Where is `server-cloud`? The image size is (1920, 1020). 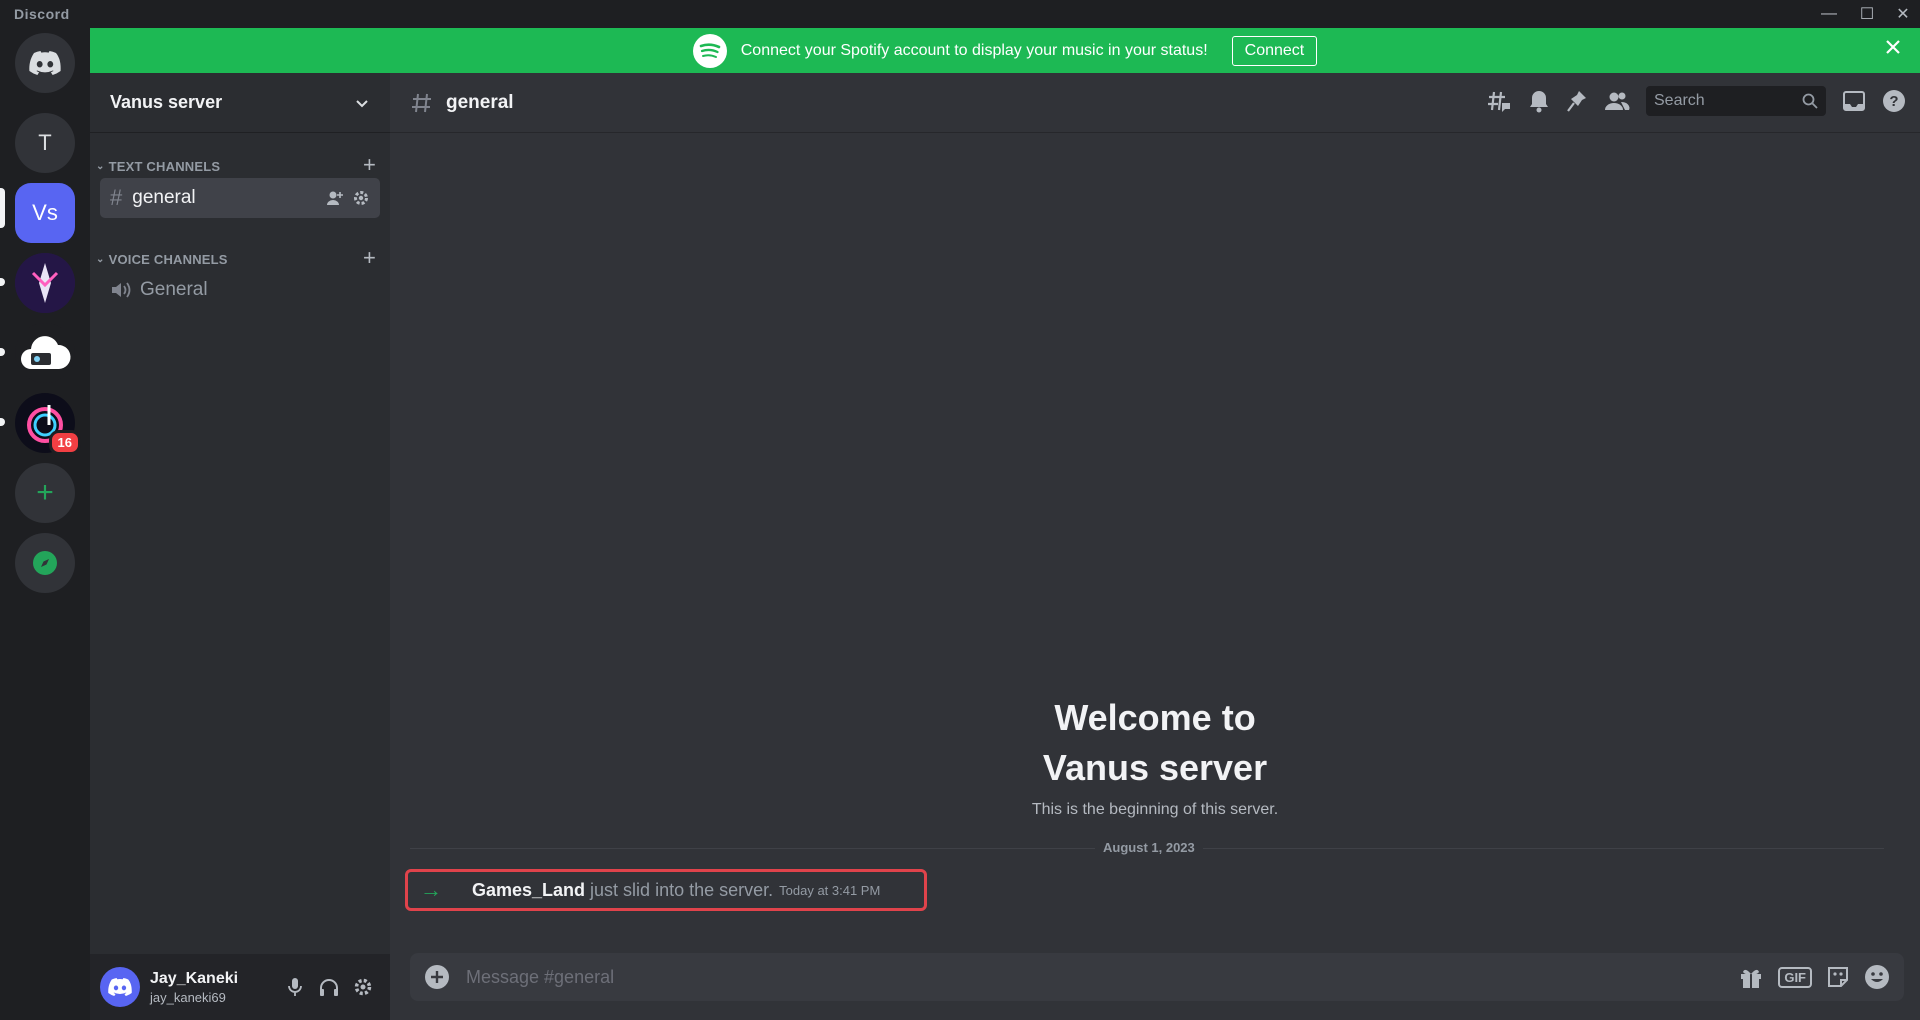 server-cloud is located at coordinates (45, 353).